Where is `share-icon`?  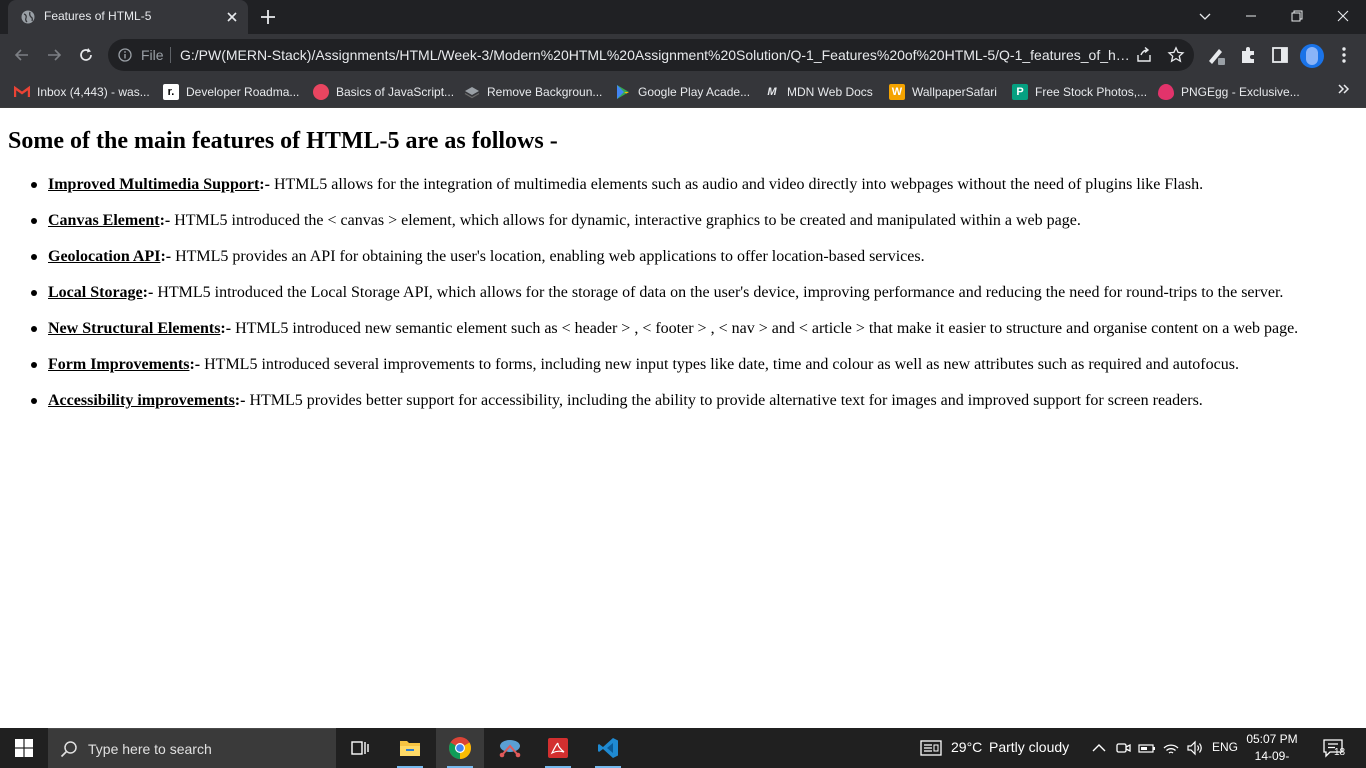 share-icon is located at coordinates (1144, 55).